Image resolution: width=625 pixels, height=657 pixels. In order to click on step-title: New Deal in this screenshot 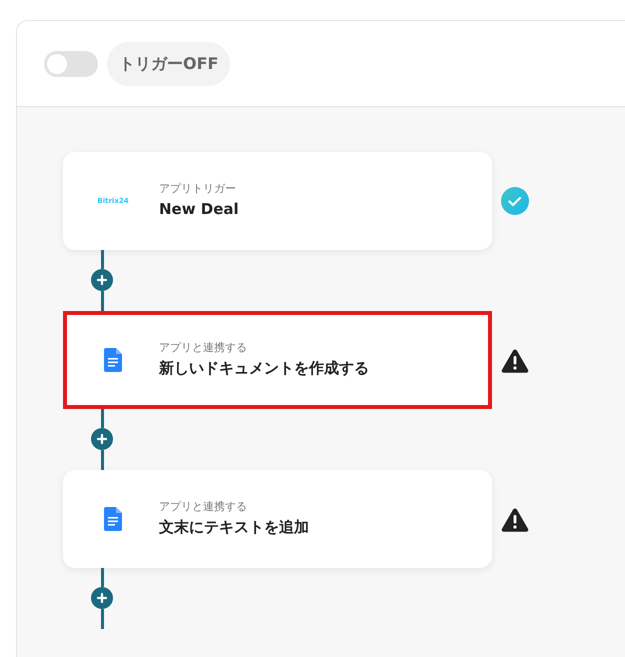, I will do `click(199, 209)`.